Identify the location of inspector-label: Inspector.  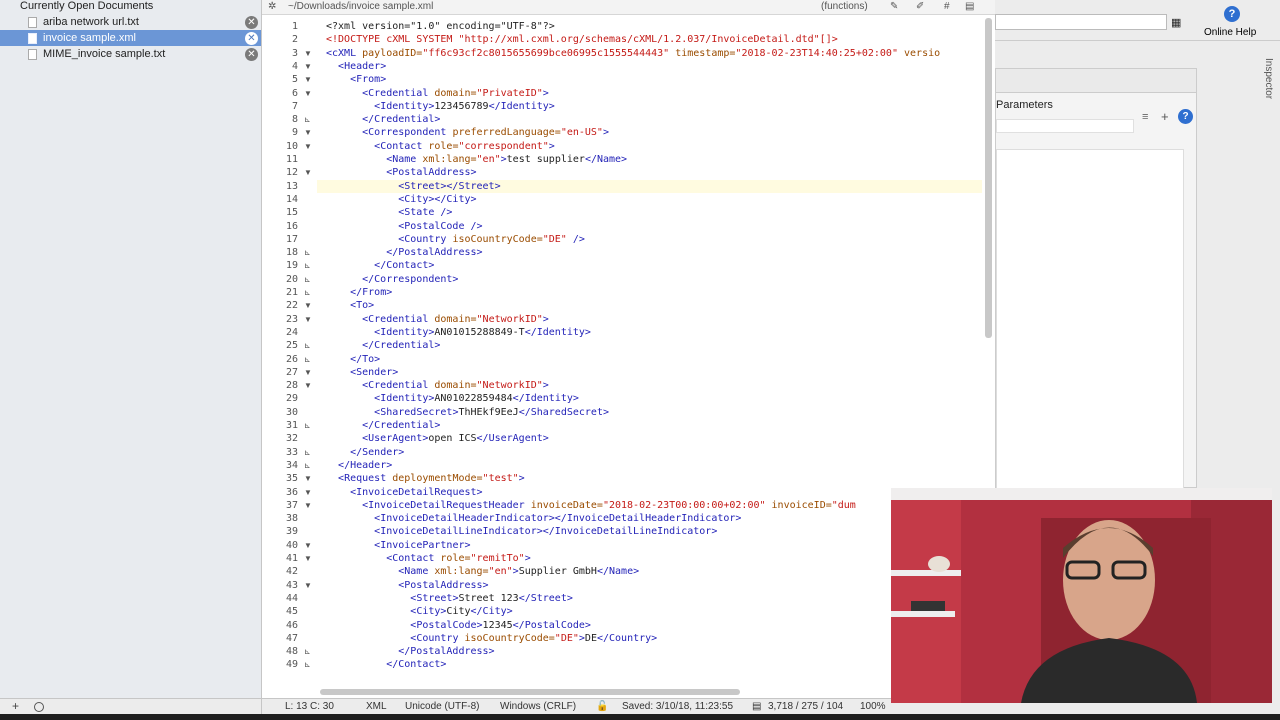
(1268, 78).